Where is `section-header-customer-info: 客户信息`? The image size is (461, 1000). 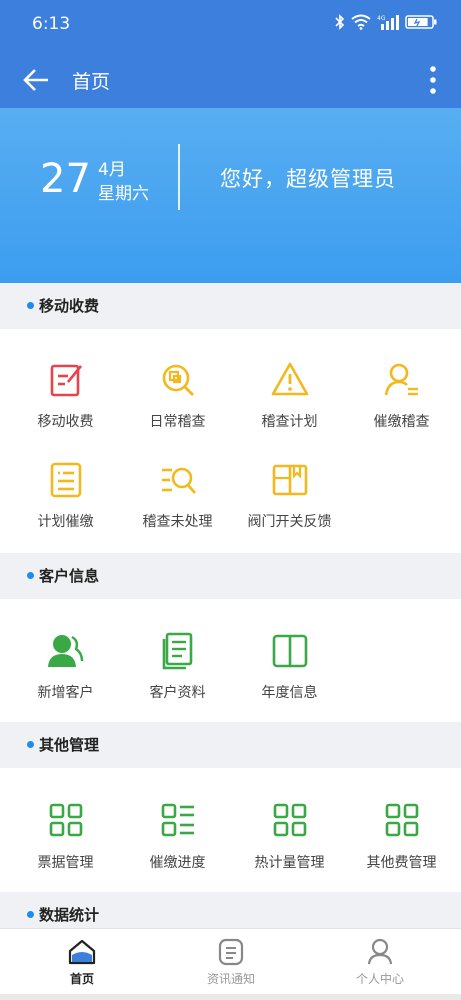
section-header-customer-info: 客户信息 is located at coordinates (230, 576).